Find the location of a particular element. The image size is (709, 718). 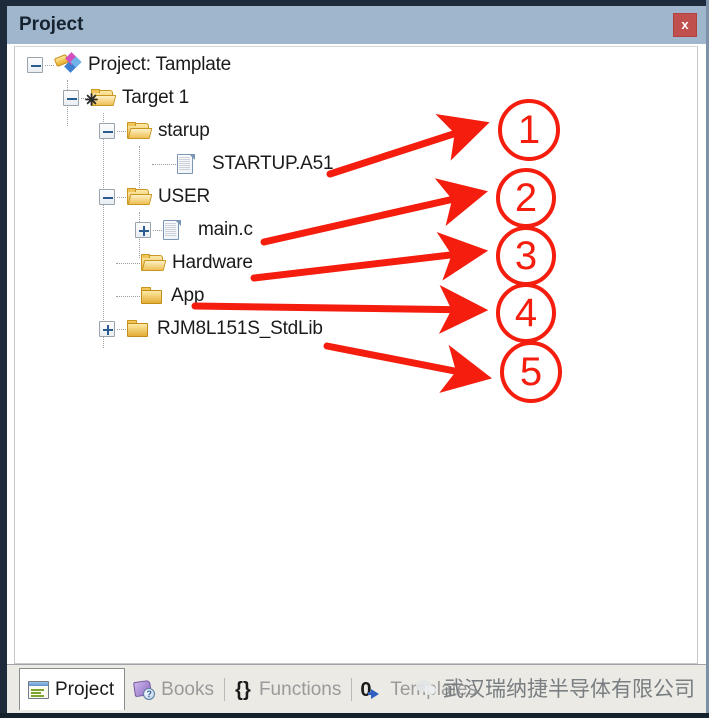

tree-node-target-1: Target 1 is located at coordinates (126, 98).